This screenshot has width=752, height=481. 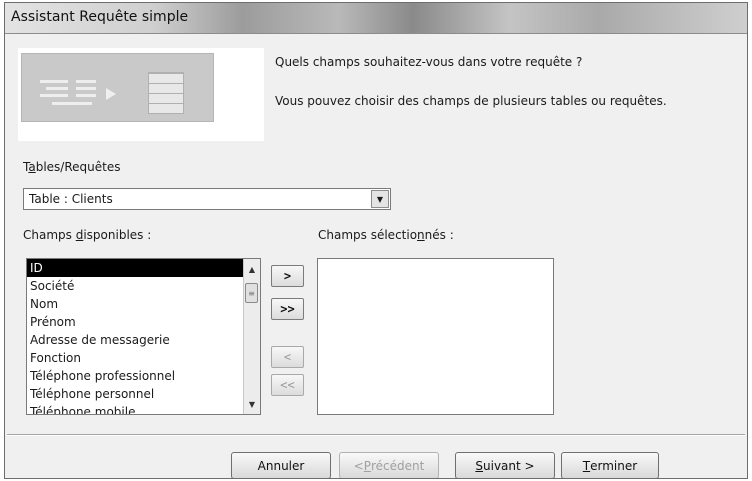 What do you see at coordinates (143, 322) in the screenshot?
I see `available-field-item: Prénom` at bounding box center [143, 322].